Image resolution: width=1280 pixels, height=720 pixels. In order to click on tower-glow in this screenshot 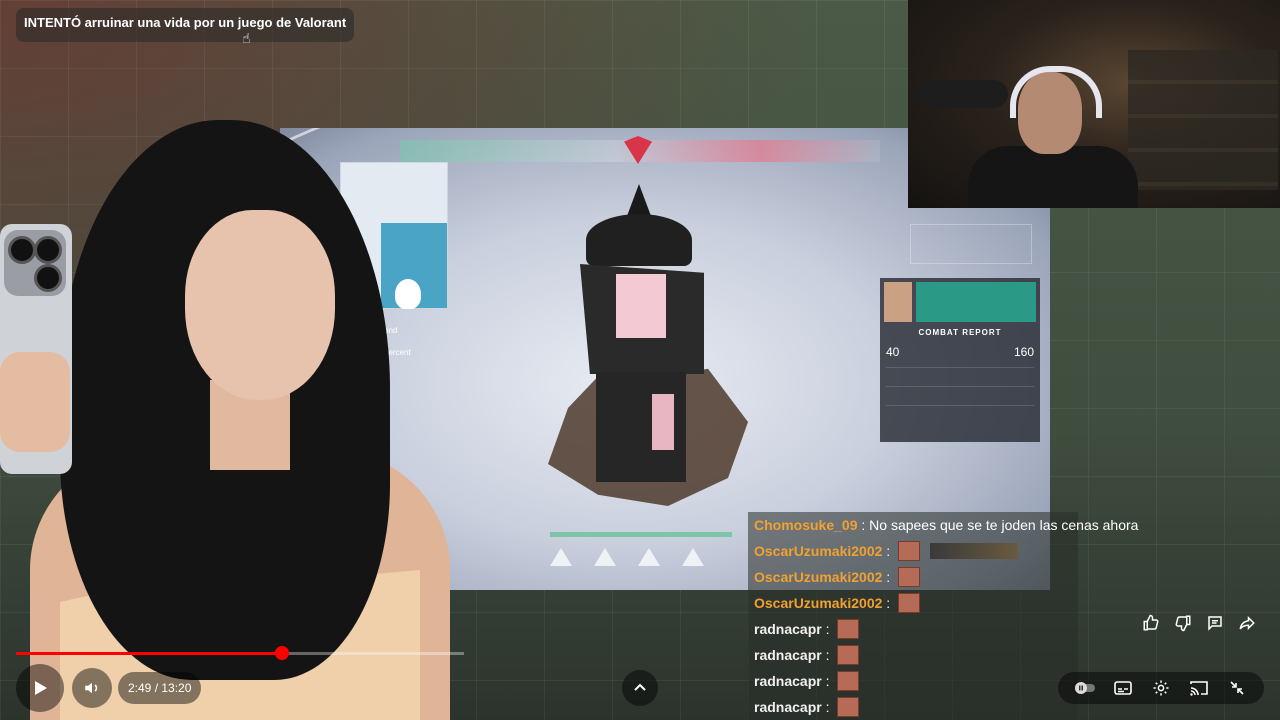, I will do `click(641, 306)`.